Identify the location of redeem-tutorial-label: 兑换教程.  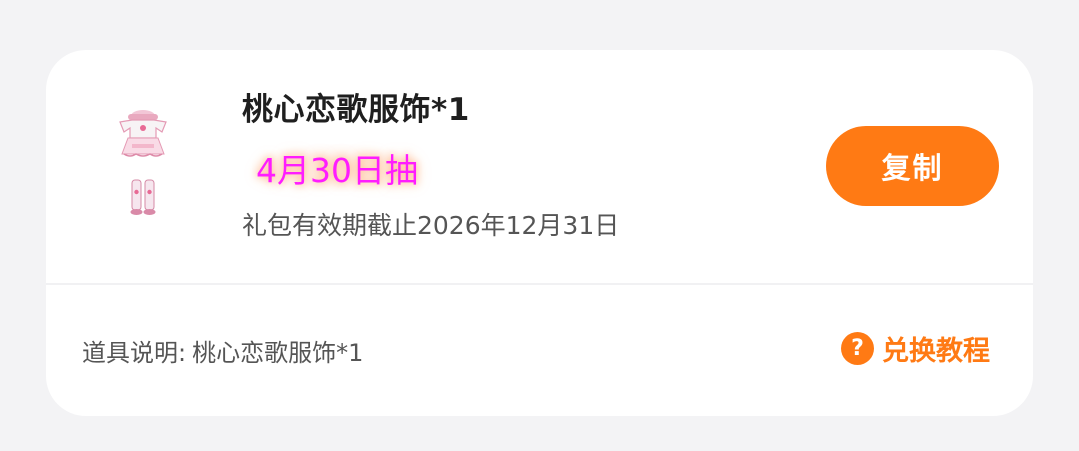
(936, 351).